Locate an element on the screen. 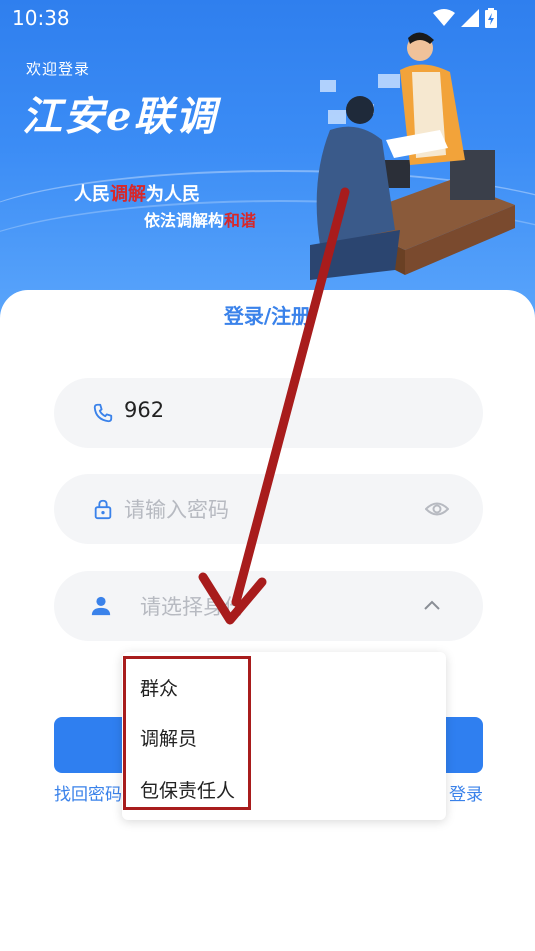 This screenshot has width=535, height=951. wifi-icon is located at coordinates (444, 17).